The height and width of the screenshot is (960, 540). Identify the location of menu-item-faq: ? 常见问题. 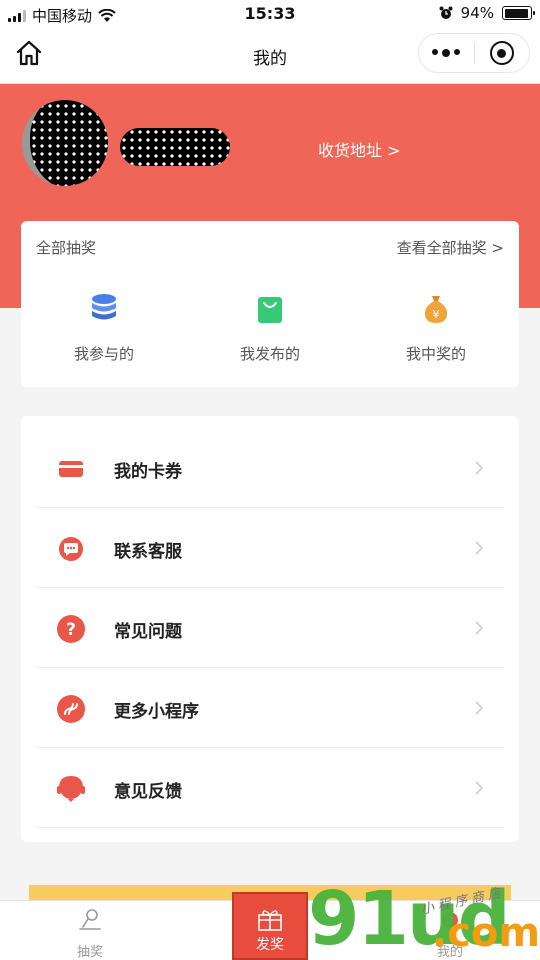
(270, 628).